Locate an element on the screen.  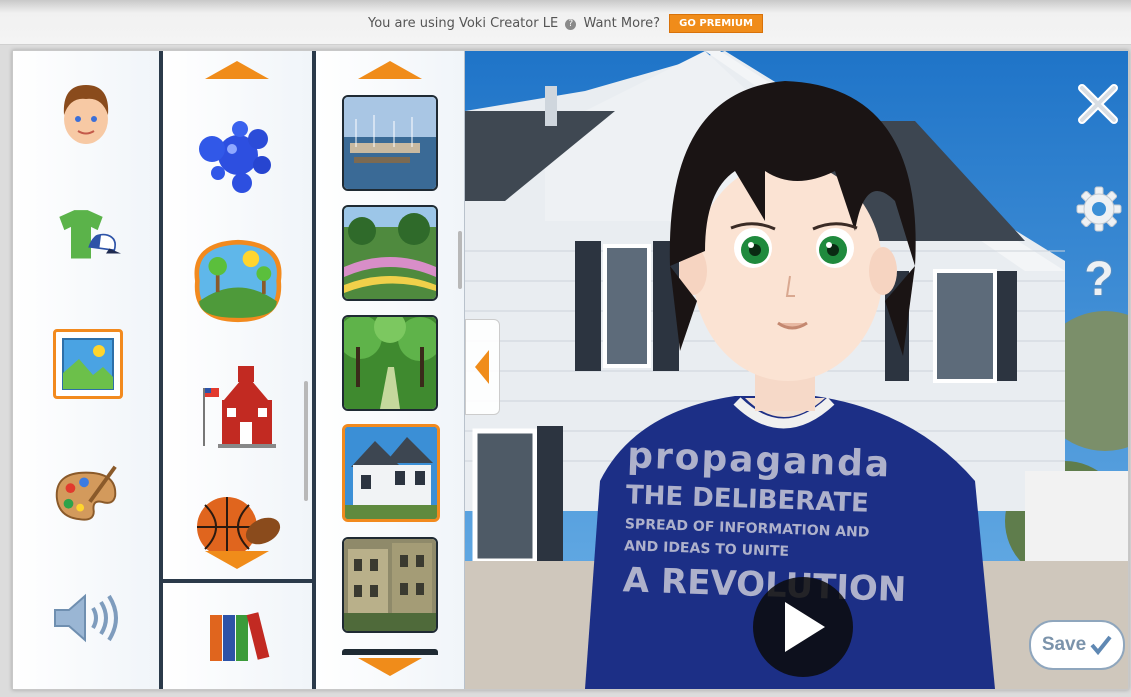
info-icon: ? is located at coordinates (571, 24).